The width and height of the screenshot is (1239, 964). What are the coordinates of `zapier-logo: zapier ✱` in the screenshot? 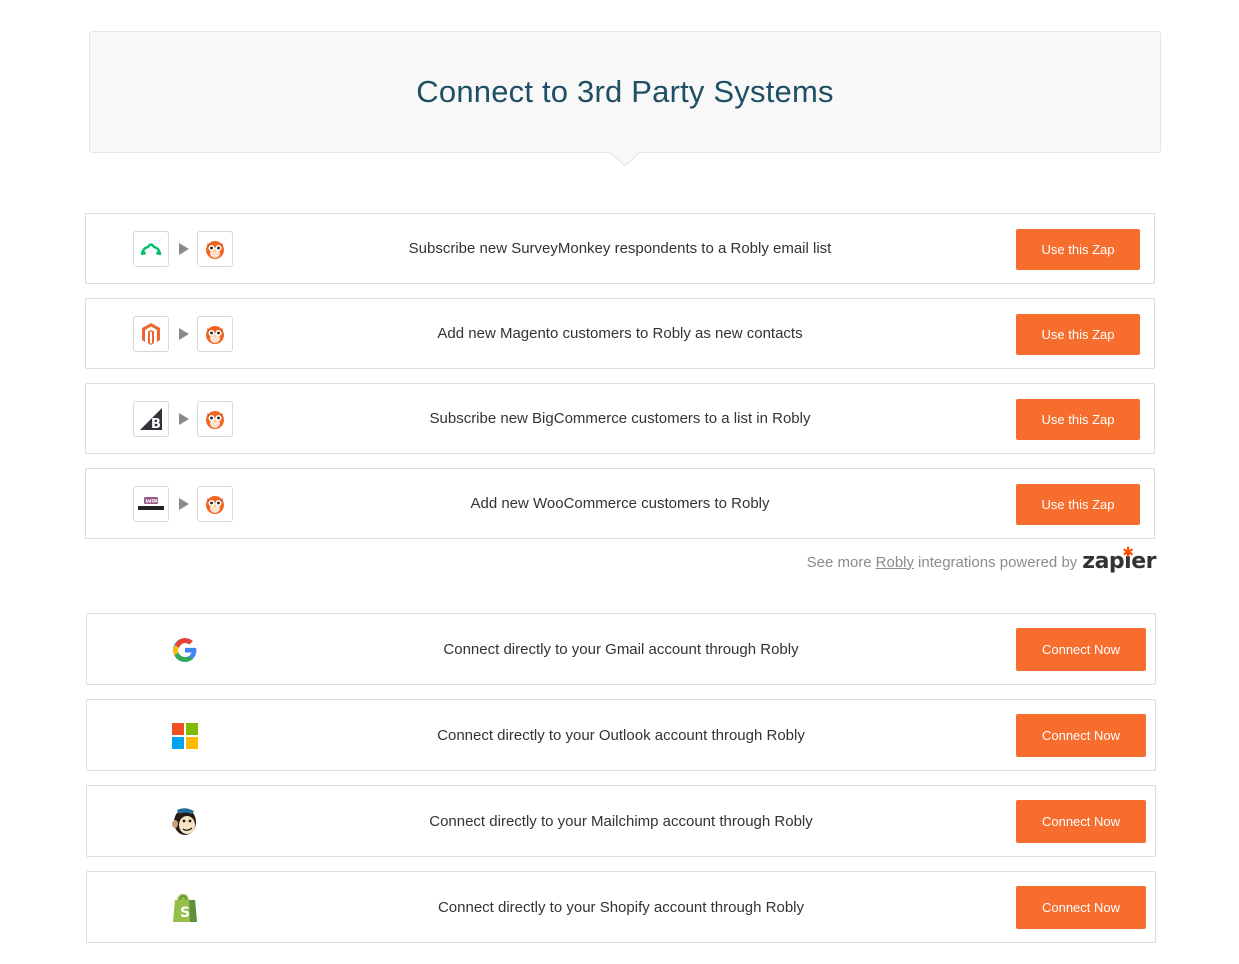 It's located at (1119, 559).